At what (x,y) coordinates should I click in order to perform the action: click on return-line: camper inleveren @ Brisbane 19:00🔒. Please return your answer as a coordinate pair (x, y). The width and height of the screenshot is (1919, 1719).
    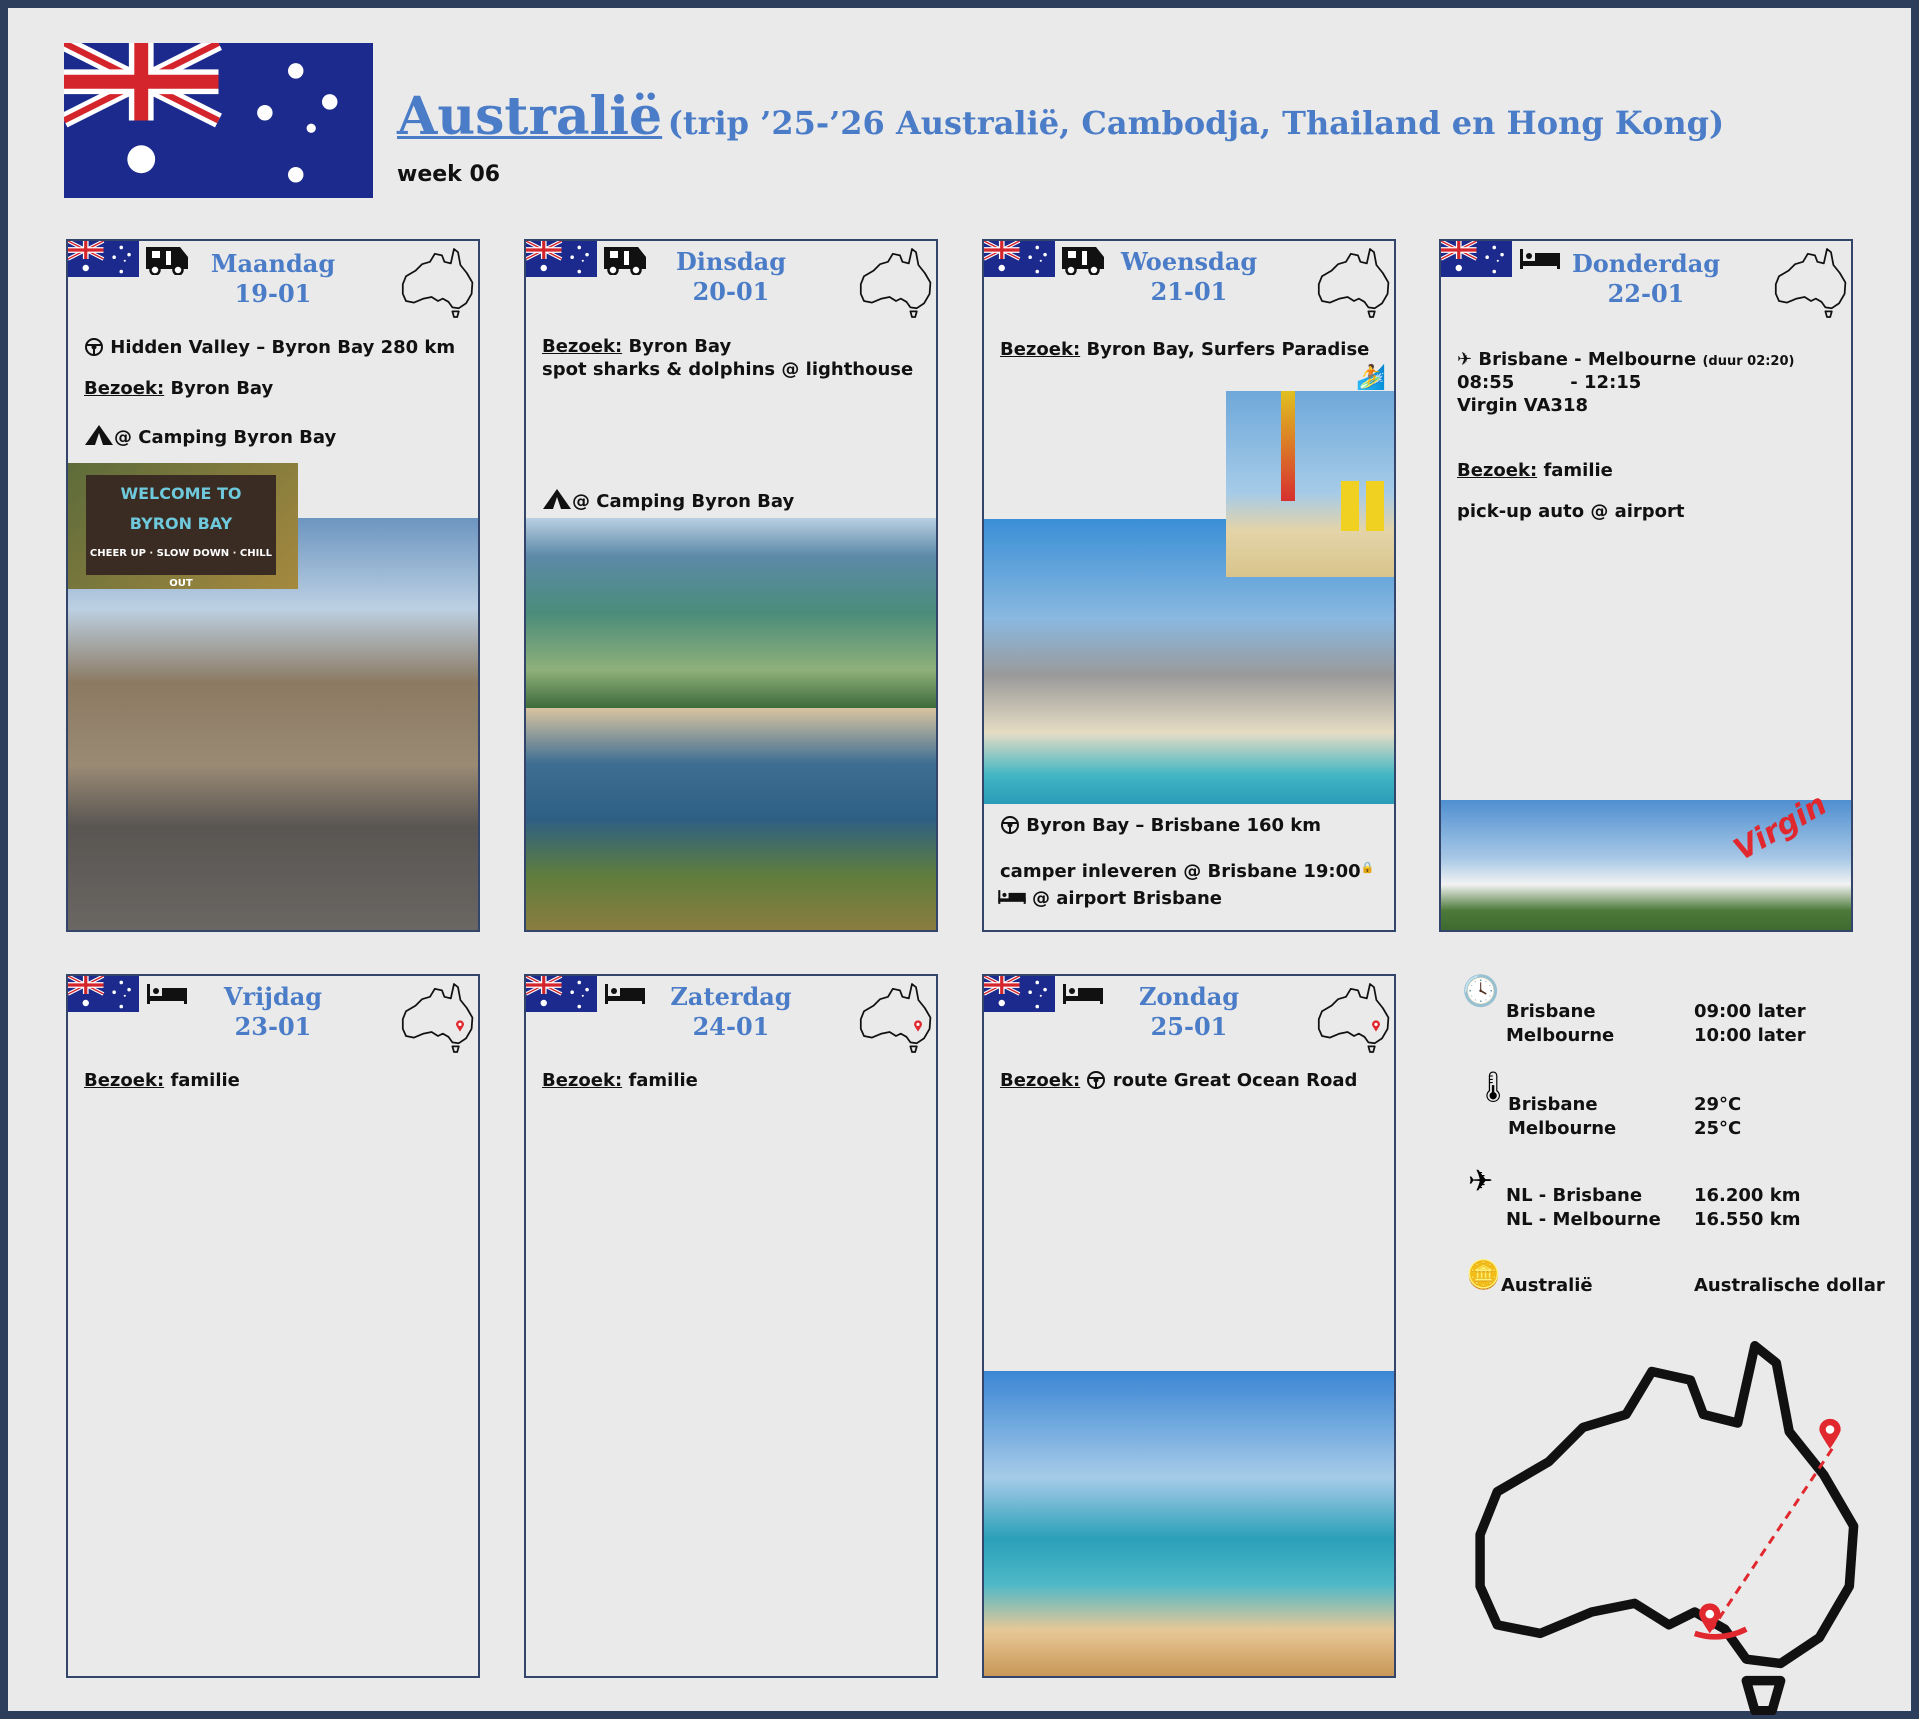
    Looking at the image, I should click on (1187, 871).